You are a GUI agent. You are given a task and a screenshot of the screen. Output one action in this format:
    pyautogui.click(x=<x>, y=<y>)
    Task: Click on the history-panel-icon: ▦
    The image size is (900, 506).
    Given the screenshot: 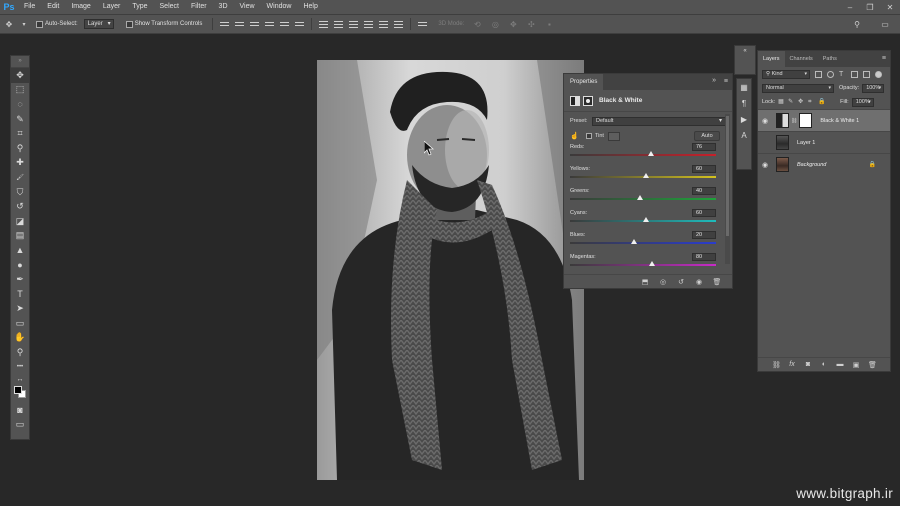 What is the action you would take?
    pyautogui.click(x=744, y=87)
    